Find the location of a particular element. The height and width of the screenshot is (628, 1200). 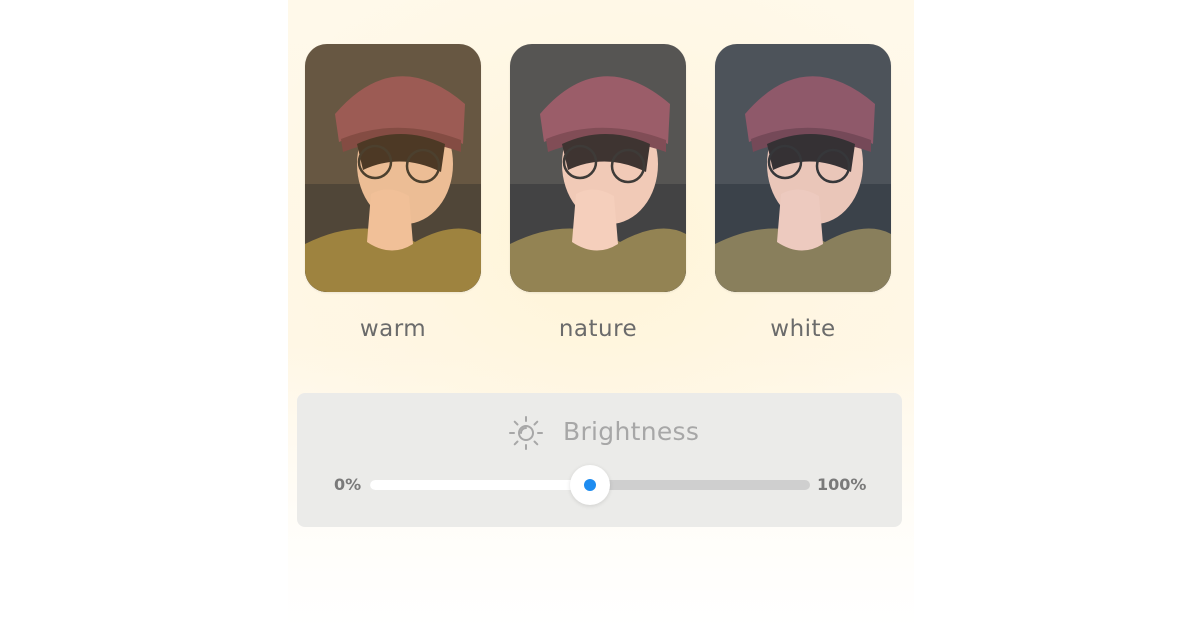

sun-icon is located at coordinates (526, 433).